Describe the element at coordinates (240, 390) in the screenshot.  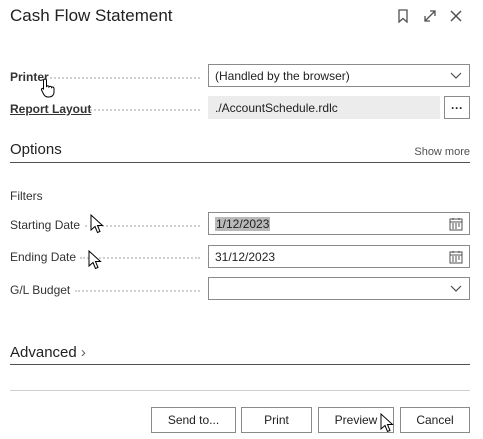
I see `footer-divider` at that location.